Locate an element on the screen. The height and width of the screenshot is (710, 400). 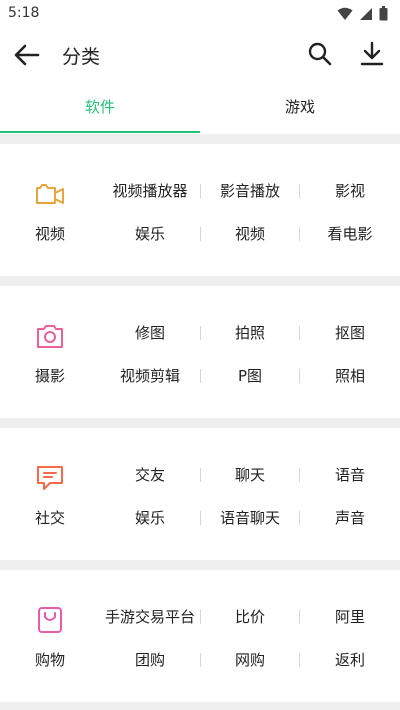
arrow-left-icon is located at coordinates (27, 55).